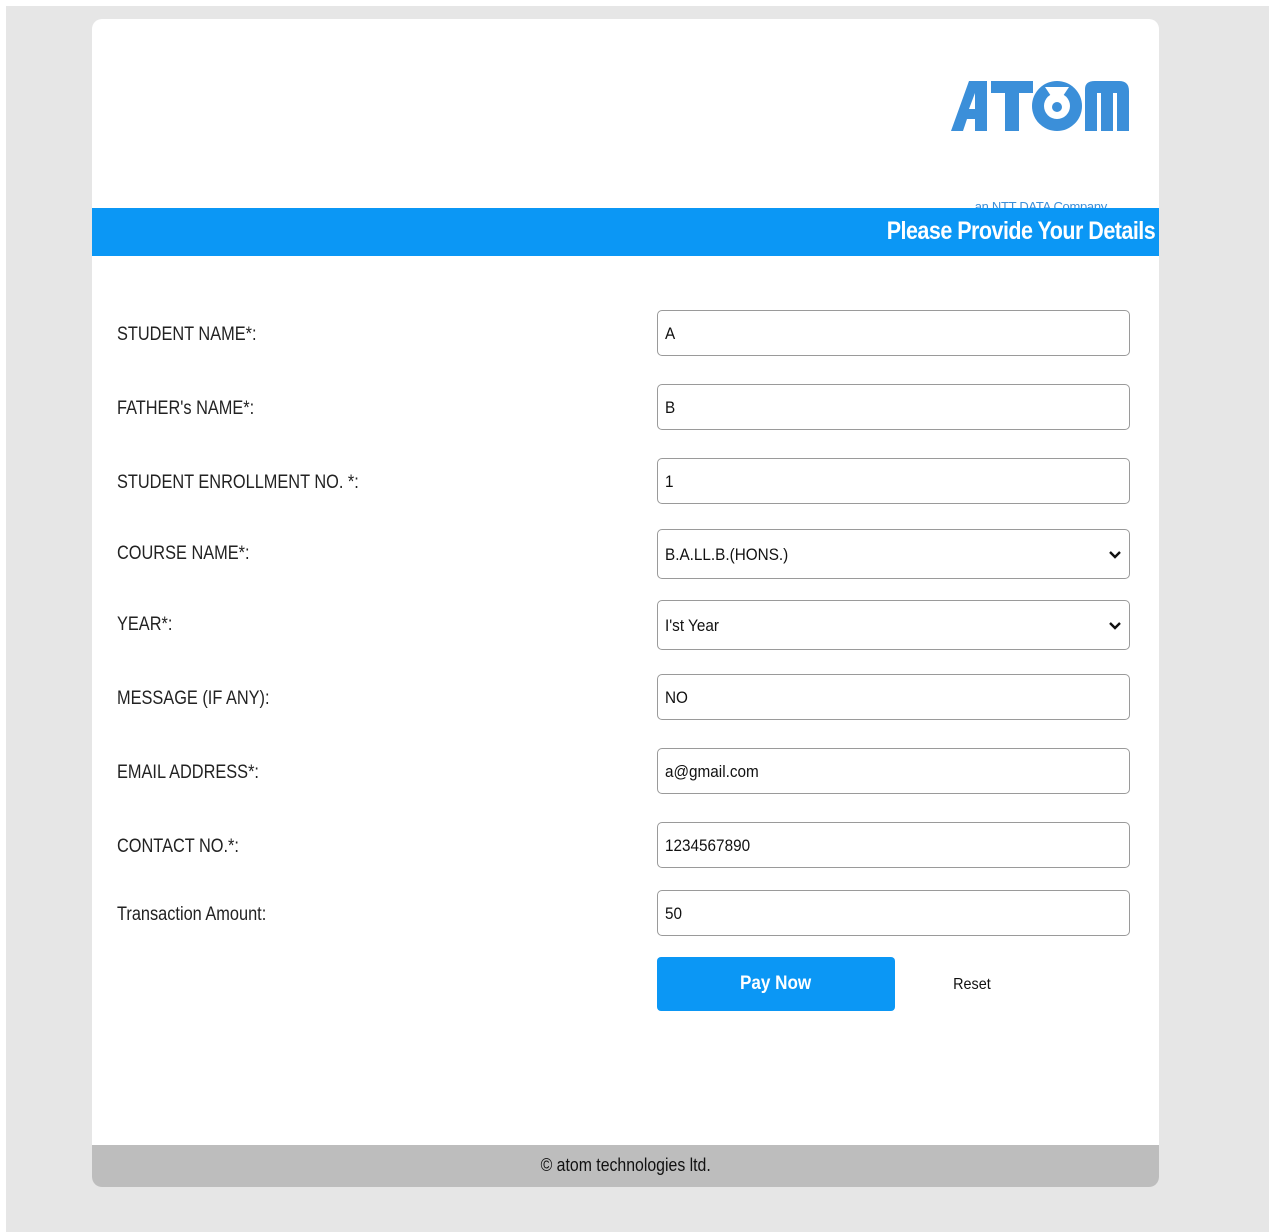  I want to click on details-banner: Please Provide Your Details, so click(625, 232).